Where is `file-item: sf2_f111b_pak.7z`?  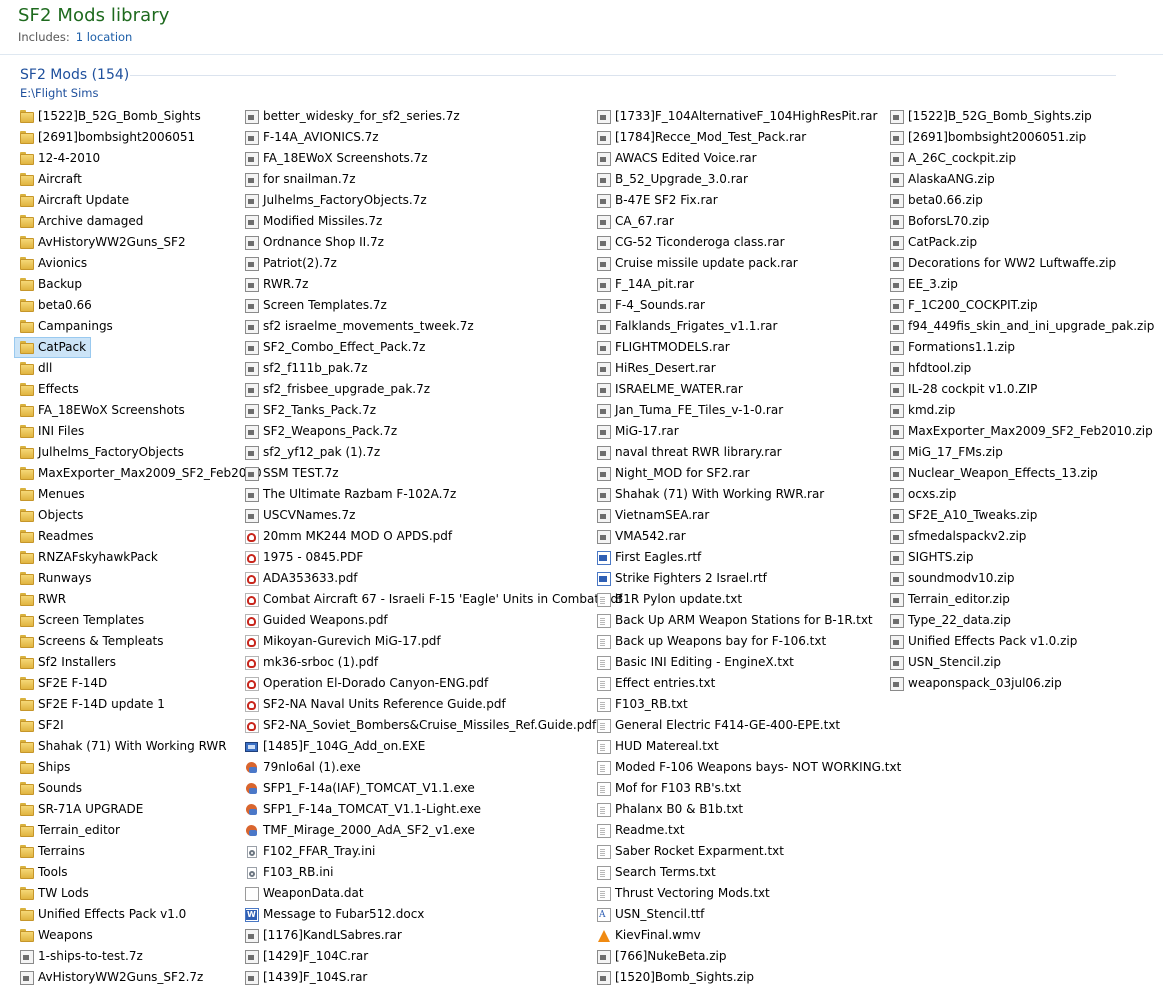
file-item: sf2_f111b_pak.7z is located at coordinates (432, 368).